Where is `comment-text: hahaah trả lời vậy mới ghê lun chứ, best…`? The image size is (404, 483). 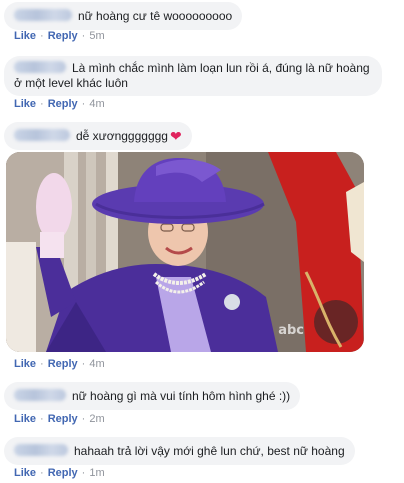
comment-text: hahaah trả lời vậy mới ghê lun chứ, best… is located at coordinates (209, 451).